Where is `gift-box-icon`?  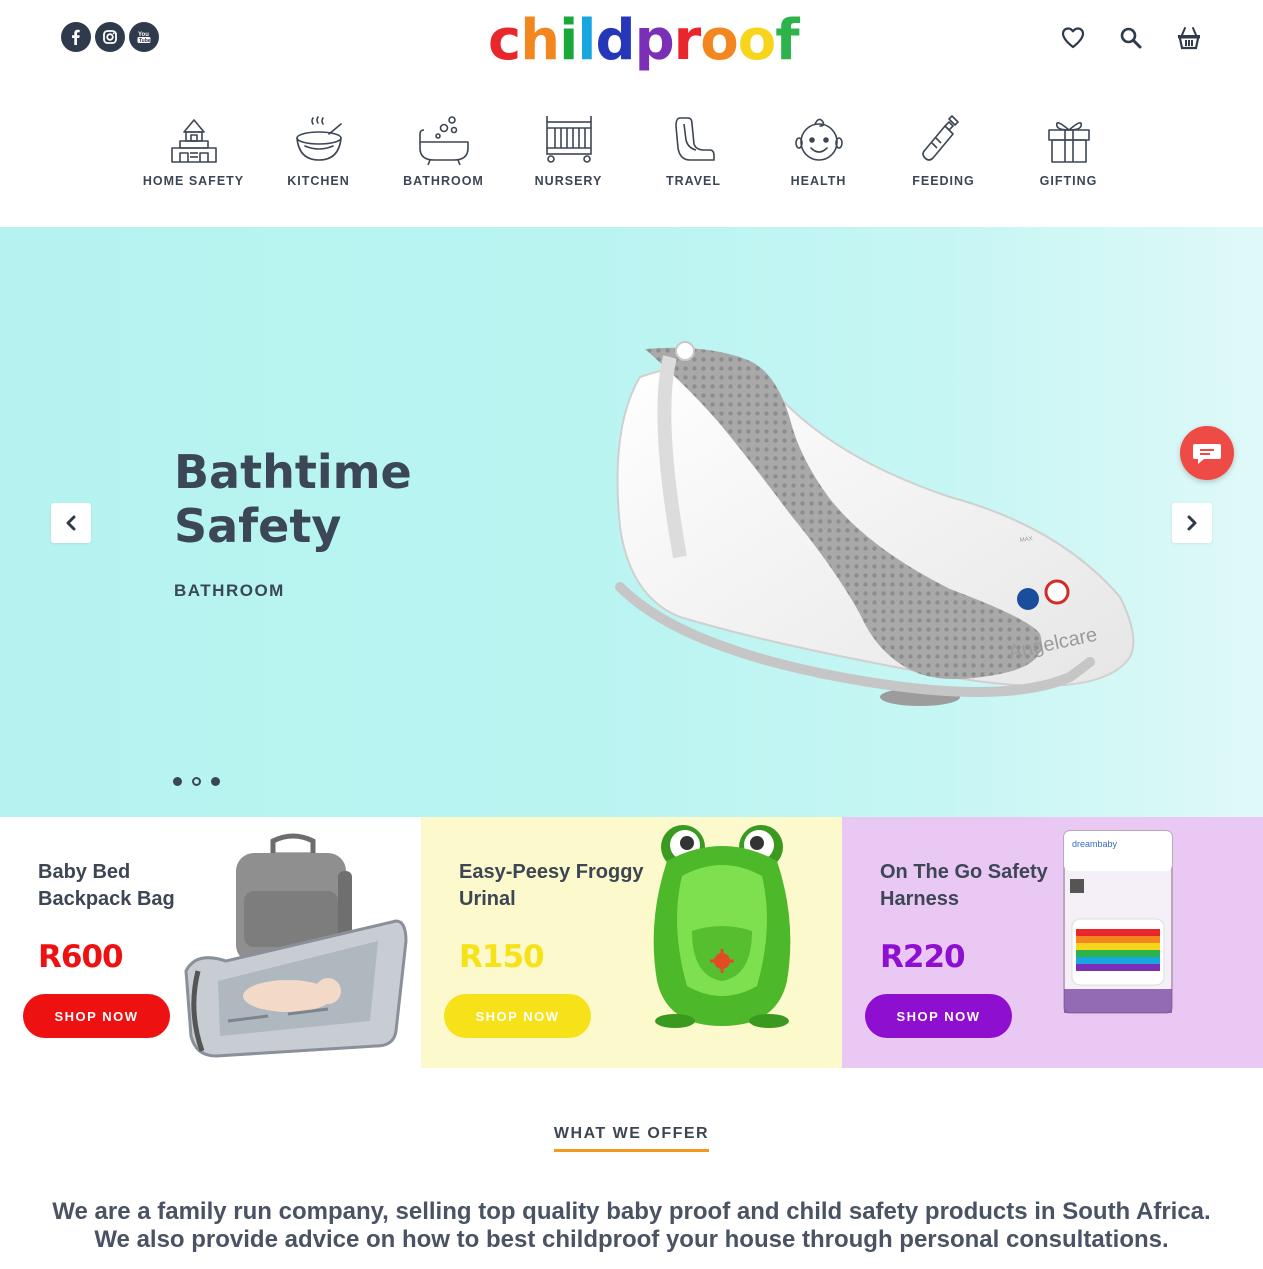 gift-box-icon is located at coordinates (1068, 142).